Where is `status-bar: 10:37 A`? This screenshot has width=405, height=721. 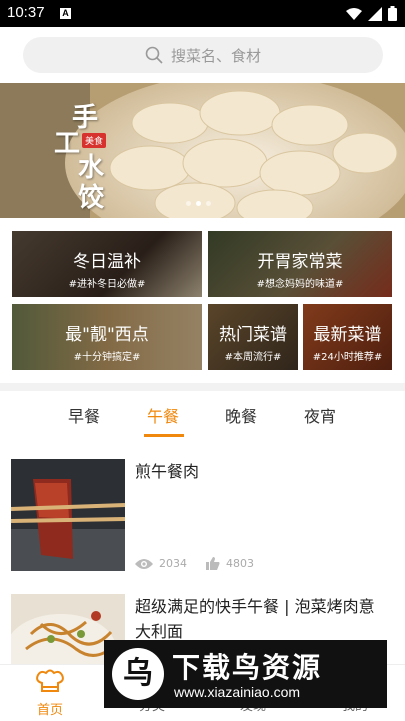 status-bar: 10:37 A is located at coordinates (202, 13).